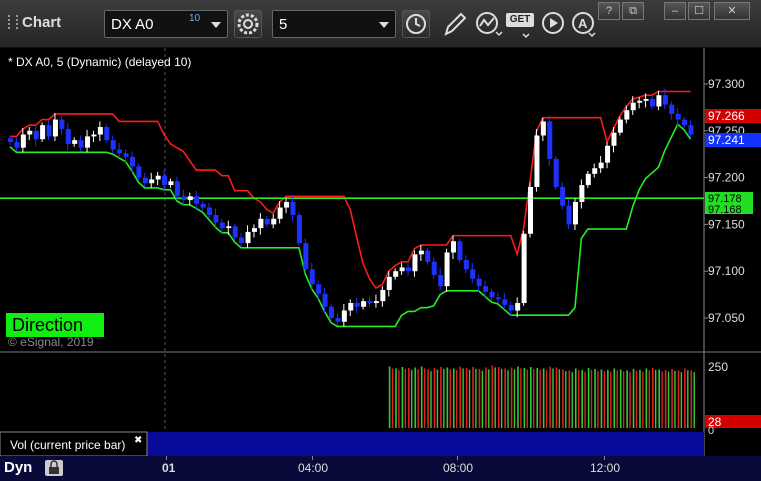  Describe the element at coordinates (13, 22) in the screenshot. I see `grip-icon` at that location.